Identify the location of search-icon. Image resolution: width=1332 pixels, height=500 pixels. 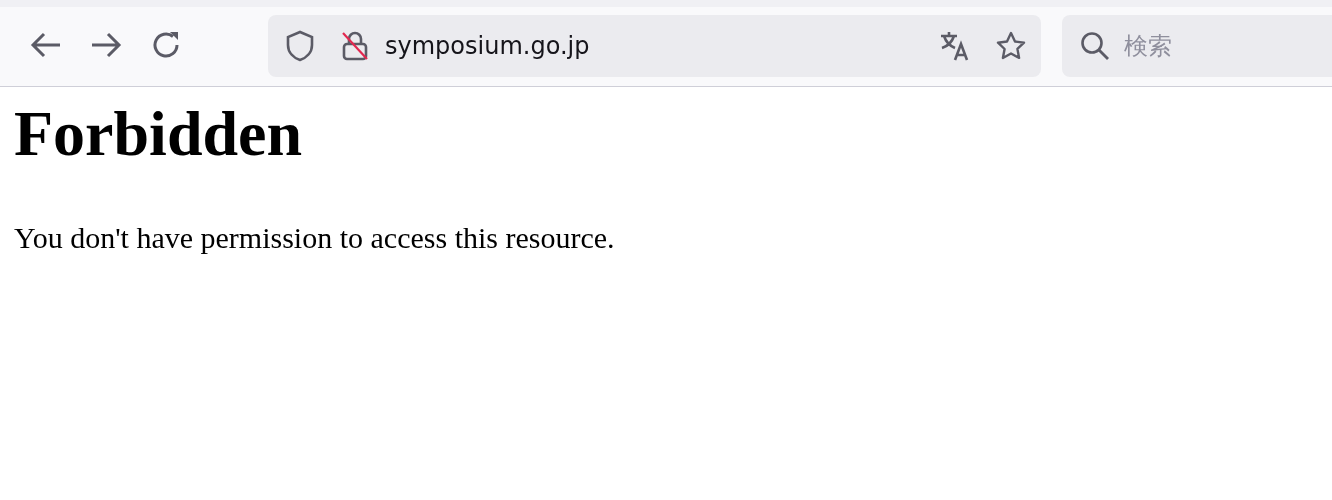
(1095, 46).